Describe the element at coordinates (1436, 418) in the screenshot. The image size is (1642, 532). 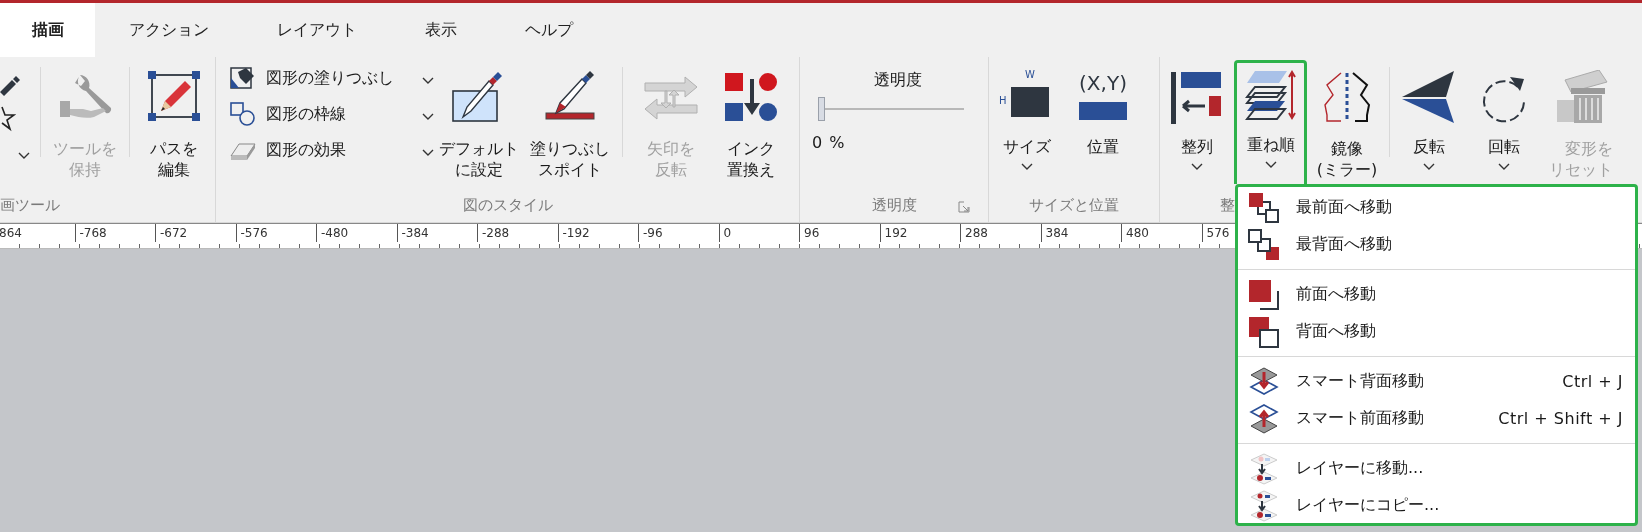
I see `menu-item: スマート前面移動 Ctrl + Shift + J` at that location.